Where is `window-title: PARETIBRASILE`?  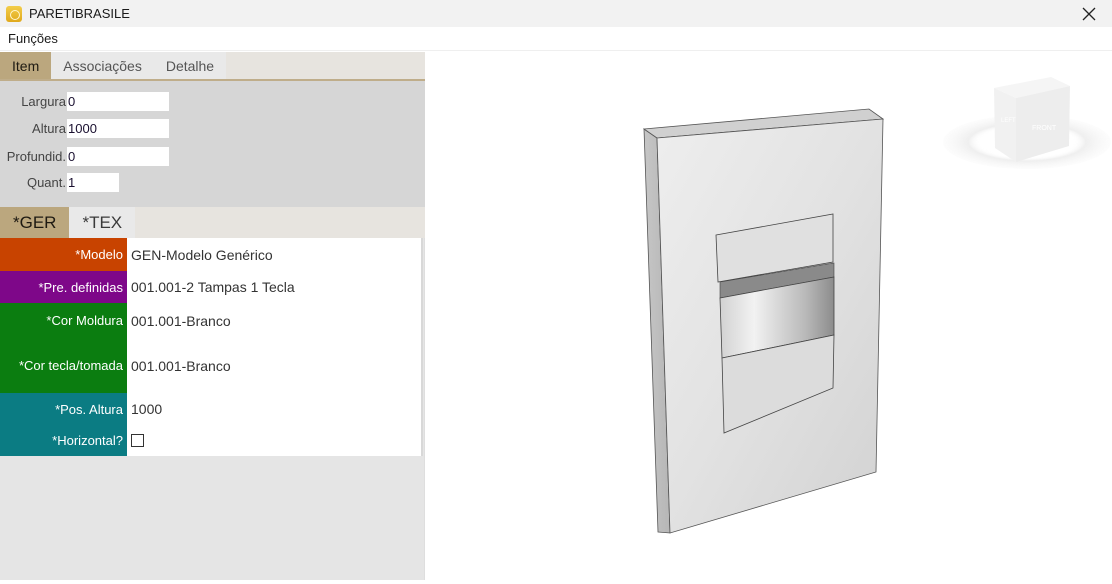 window-title: PARETIBRASILE is located at coordinates (79, 13).